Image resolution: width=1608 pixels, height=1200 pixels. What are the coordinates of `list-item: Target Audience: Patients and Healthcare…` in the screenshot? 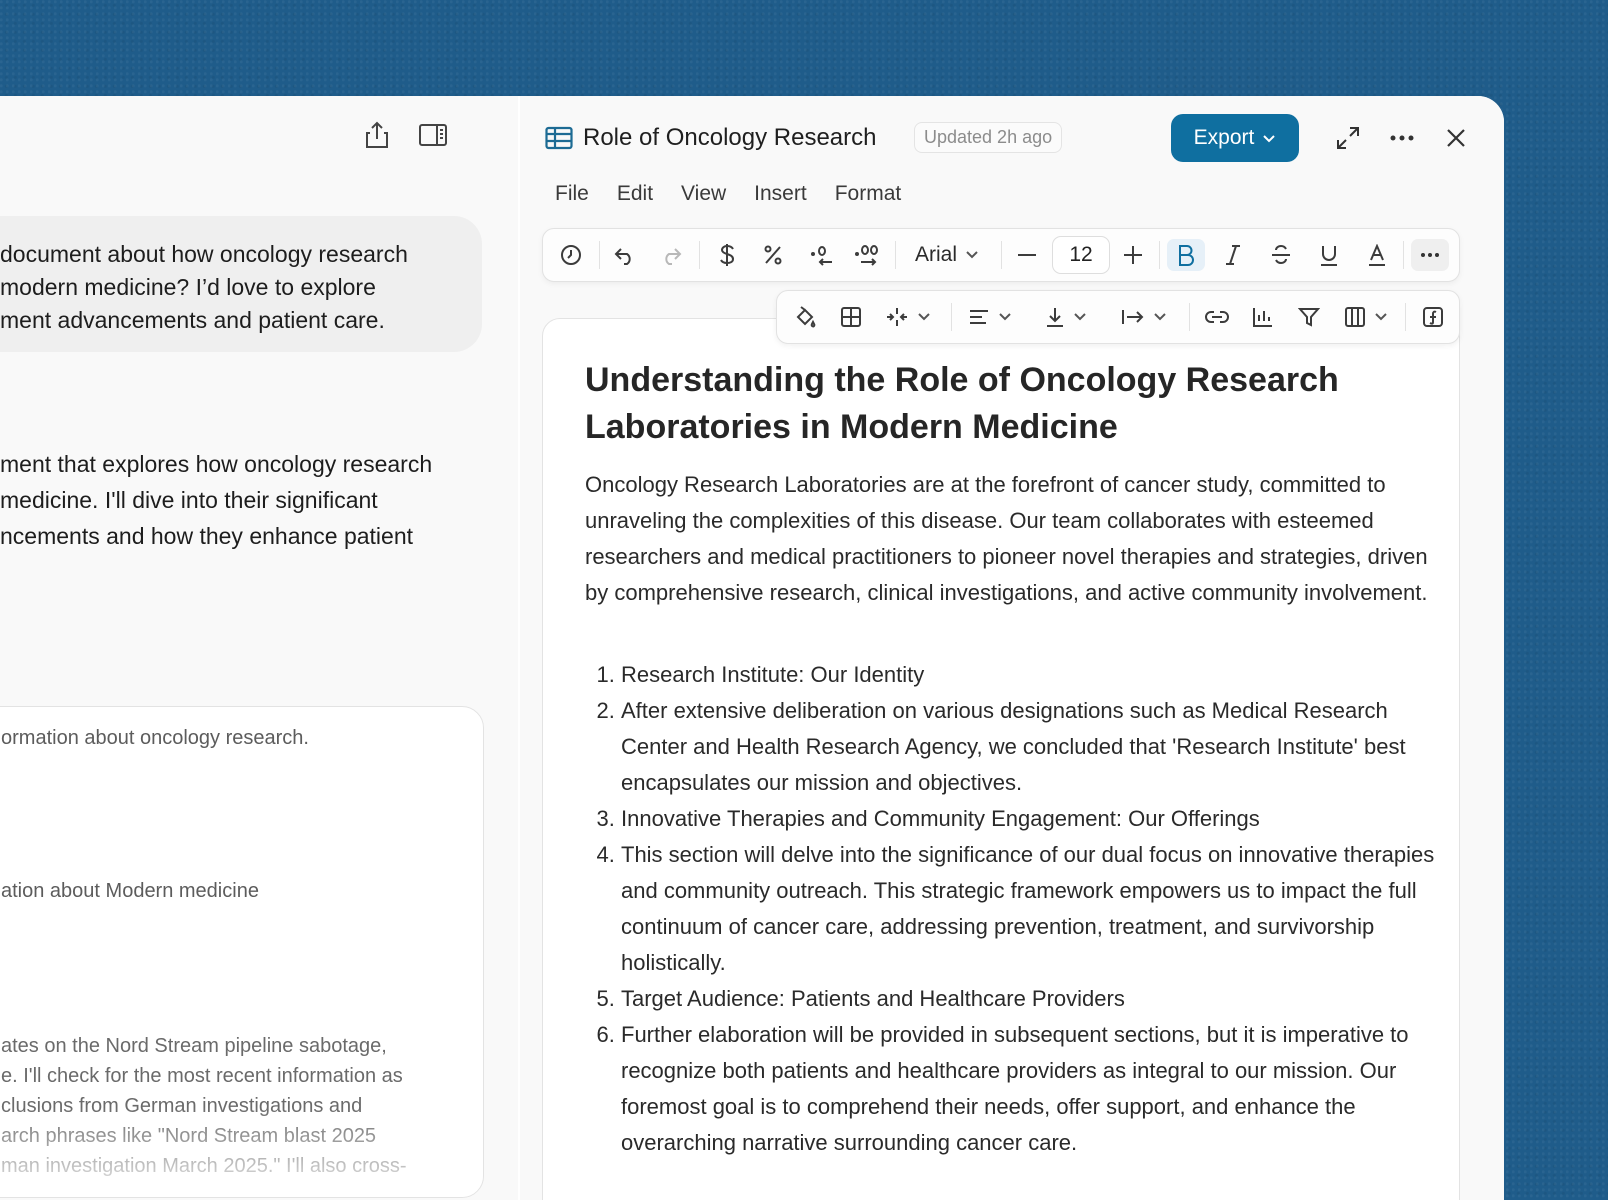 It's located at (1028, 999).